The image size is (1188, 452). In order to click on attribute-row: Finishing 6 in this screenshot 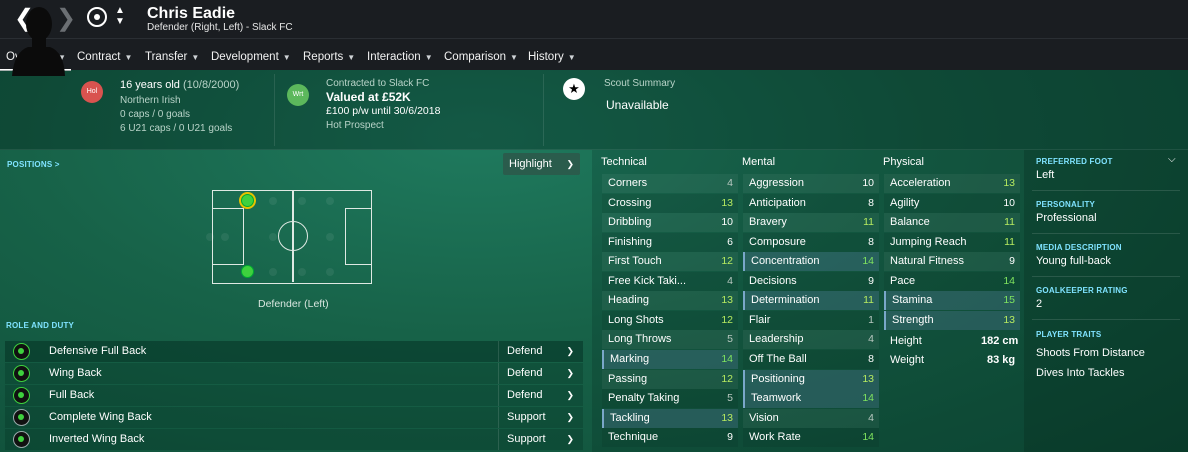, I will do `click(670, 242)`.